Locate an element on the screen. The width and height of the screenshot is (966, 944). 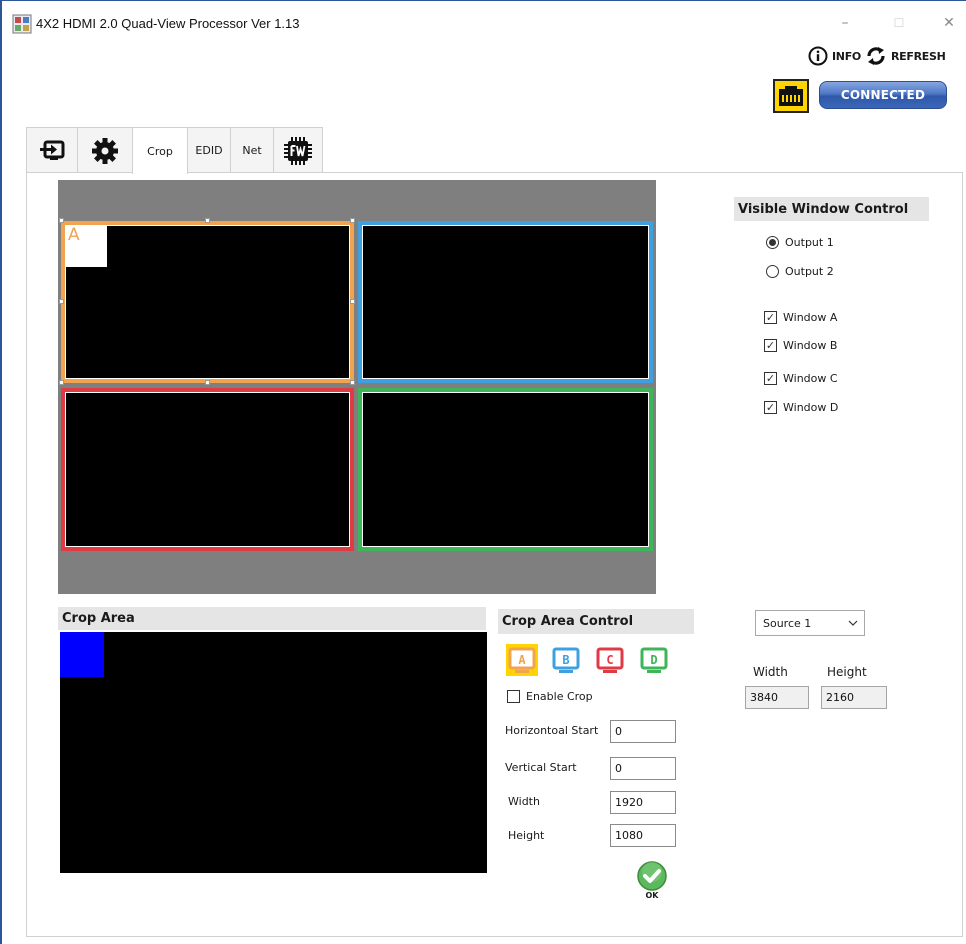
tab-settings is located at coordinates (105, 150).